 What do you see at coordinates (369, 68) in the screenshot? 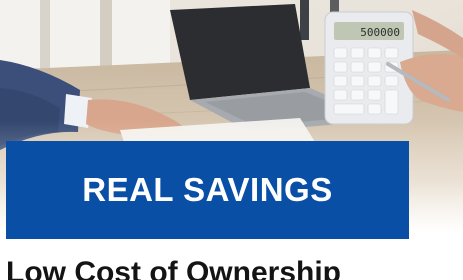
I see `calculator-icon: 500000` at bounding box center [369, 68].